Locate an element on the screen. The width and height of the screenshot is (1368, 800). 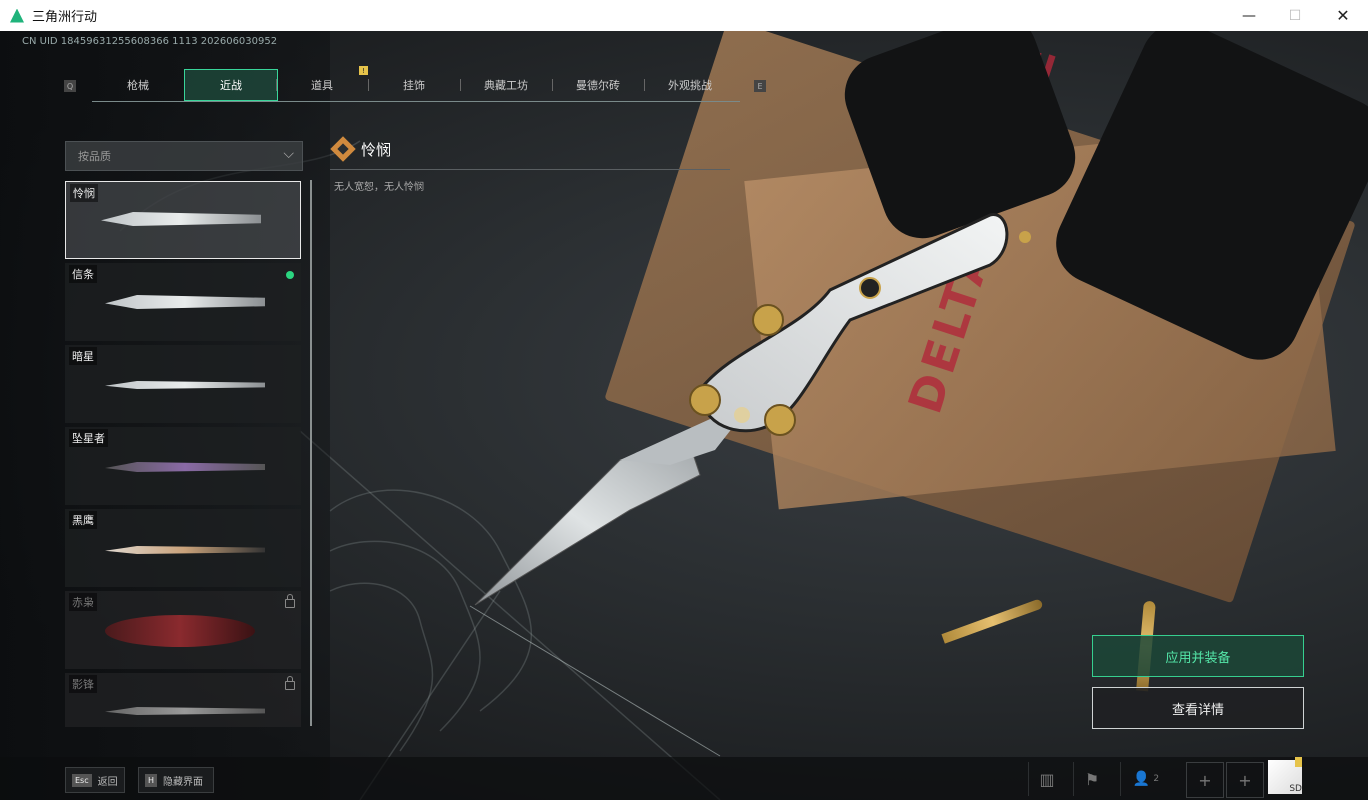
melee-item-black-hawk: 黑鹰 is located at coordinates (183, 548).